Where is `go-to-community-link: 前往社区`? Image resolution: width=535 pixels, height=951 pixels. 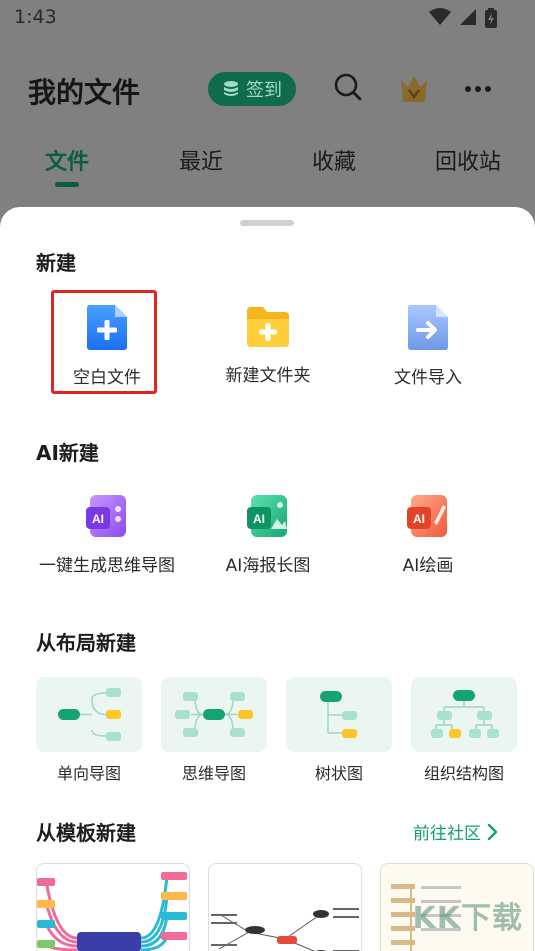
go-to-community-link: 前往社区 is located at coordinates (455, 831).